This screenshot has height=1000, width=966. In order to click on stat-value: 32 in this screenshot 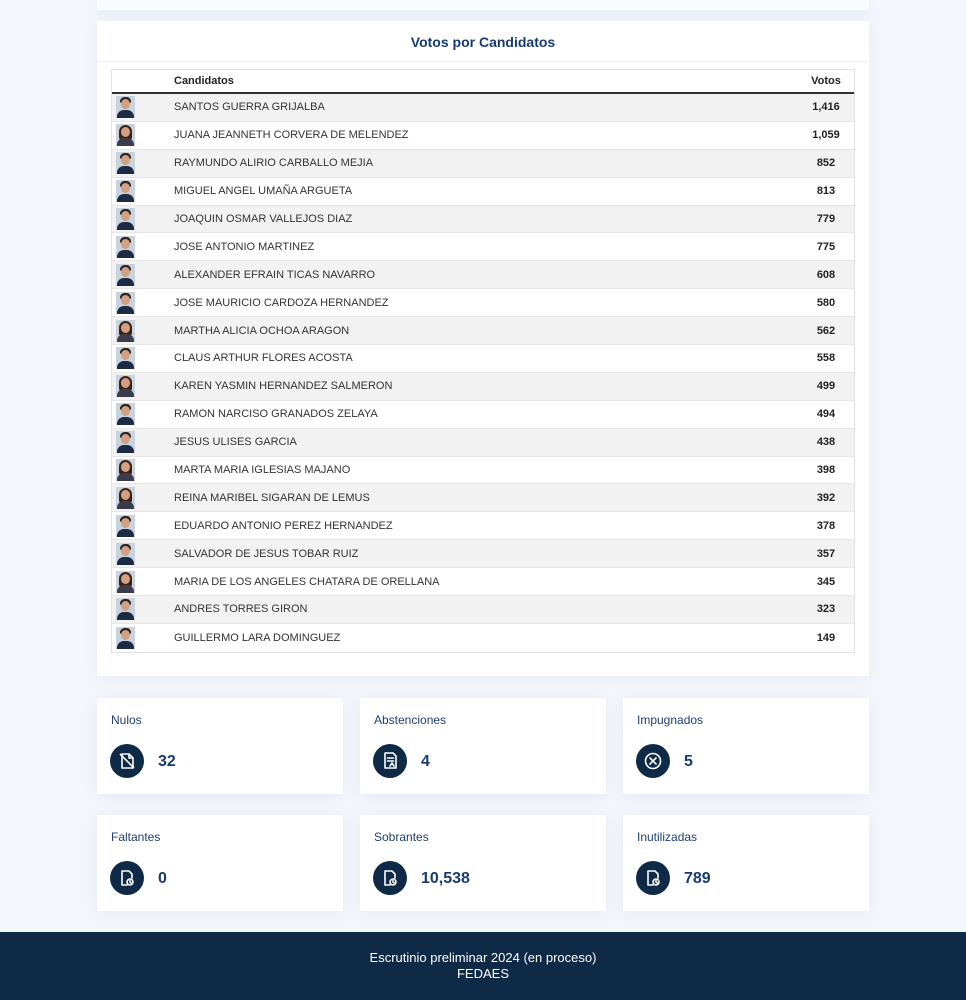, I will do `click(167, 761)`.